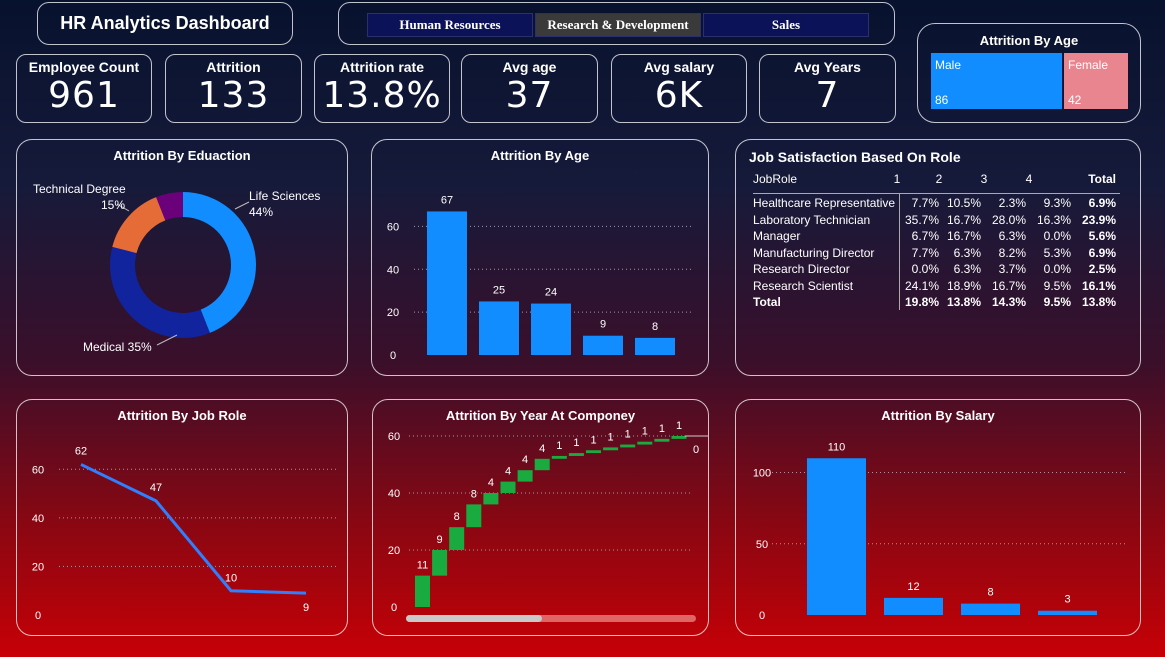 The width and height of the screenshot is (1165, 657). Describe the element at coordinates (948, 65) in the screenshot. I see `male-label: Male` at that location.